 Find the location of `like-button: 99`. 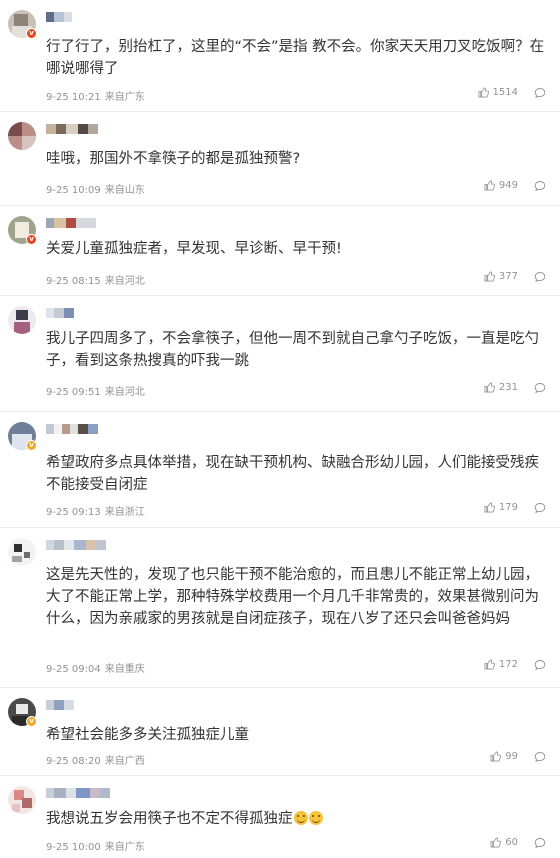

like-button: 99 is located at coordinates (504, 756).